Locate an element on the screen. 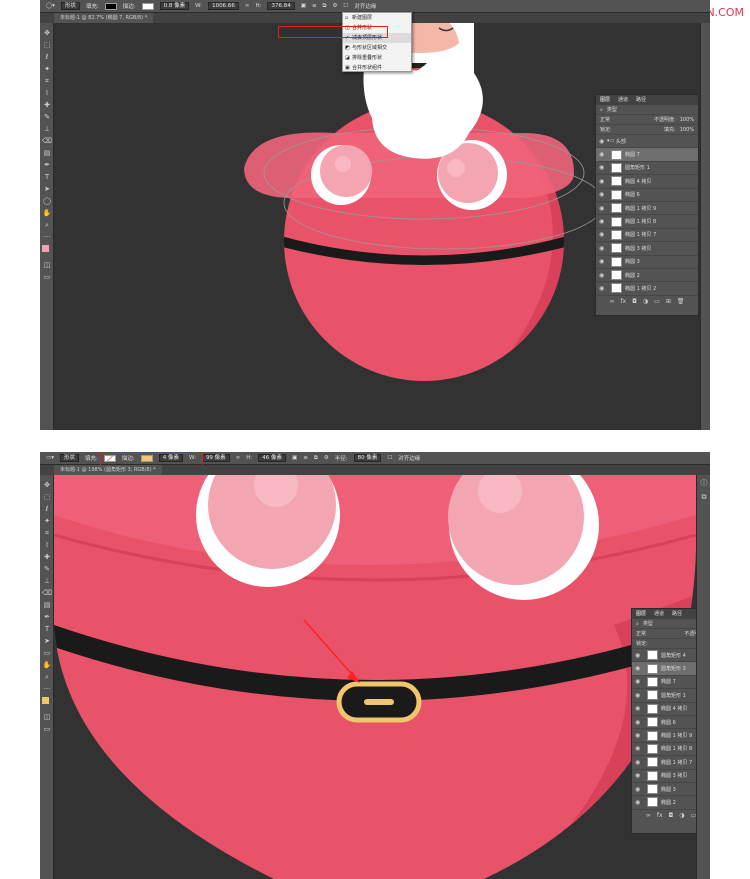 This screenshot has height=879, width=750. align-edges-checkbox: ☐ is located at coordinates (389, 458).